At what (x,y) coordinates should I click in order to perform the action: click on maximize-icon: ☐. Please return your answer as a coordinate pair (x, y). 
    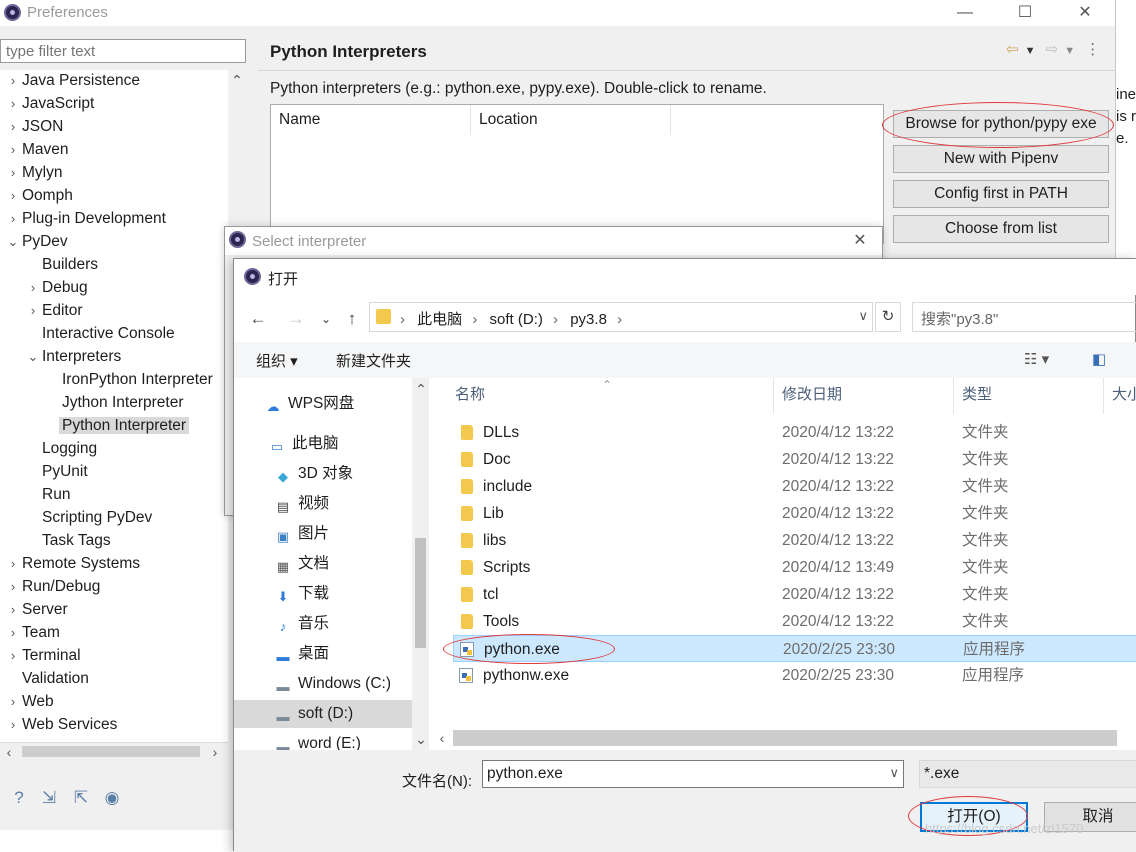
    Looking at the image, I should click on (1025, 13).